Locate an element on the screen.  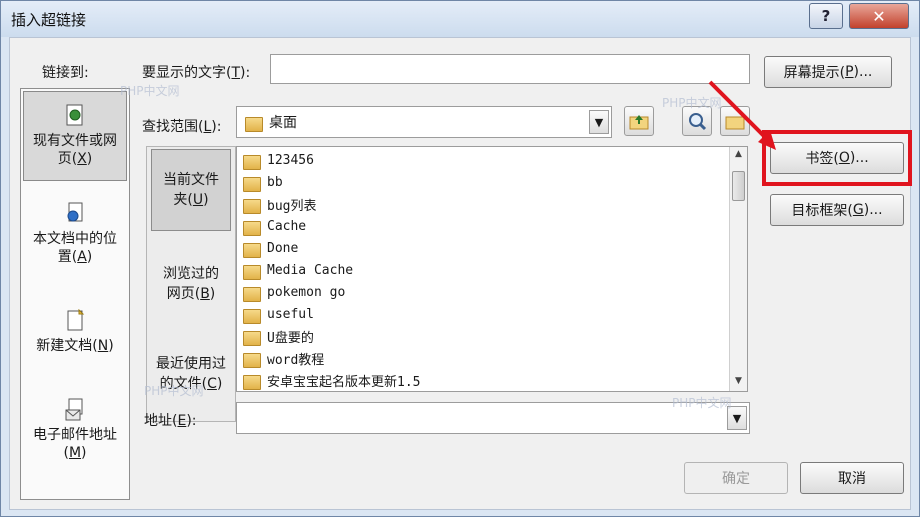
place-recent-files: 最近使用过 的文件(C) is located at coordinates (191, 374).